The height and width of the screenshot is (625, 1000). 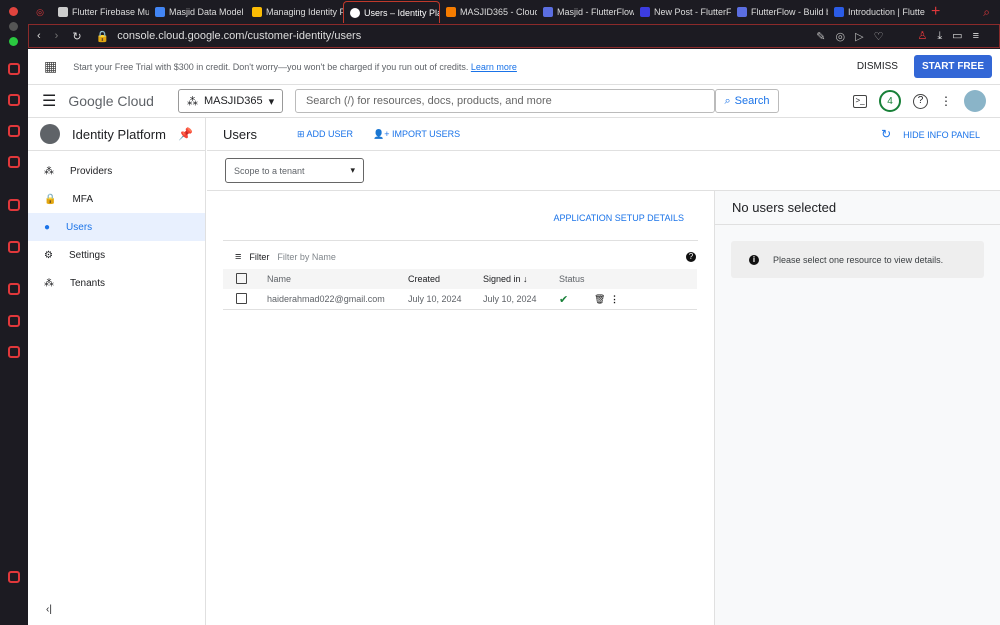 What do you see at coordinates (860, 101) in the screenshot?
I see `cloud-shell-icon: >_` at bounding box center [860, 101].